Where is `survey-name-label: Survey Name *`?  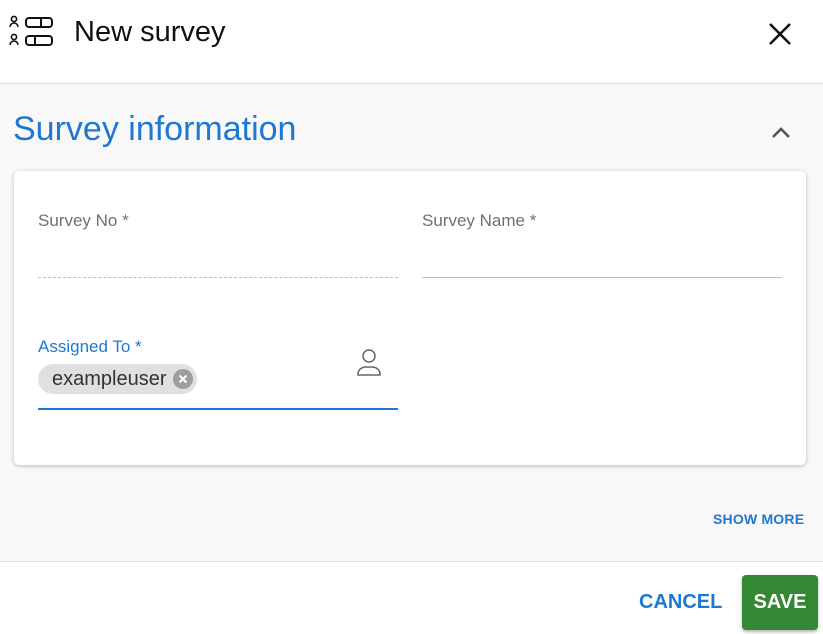
survey-name-label: Survey Name * is located at coordinates (479, 220).